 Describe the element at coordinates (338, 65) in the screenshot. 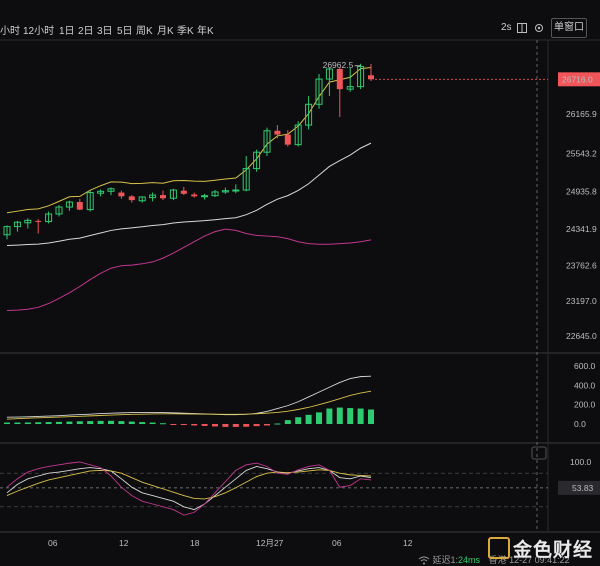

I see `high-annotation: 26962.5` at that location.